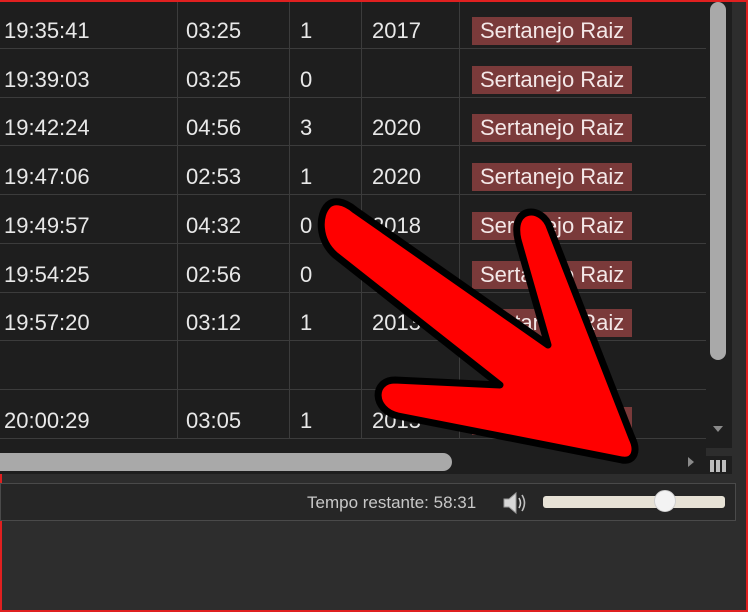  I want to click on table-row, so click(353, 365).